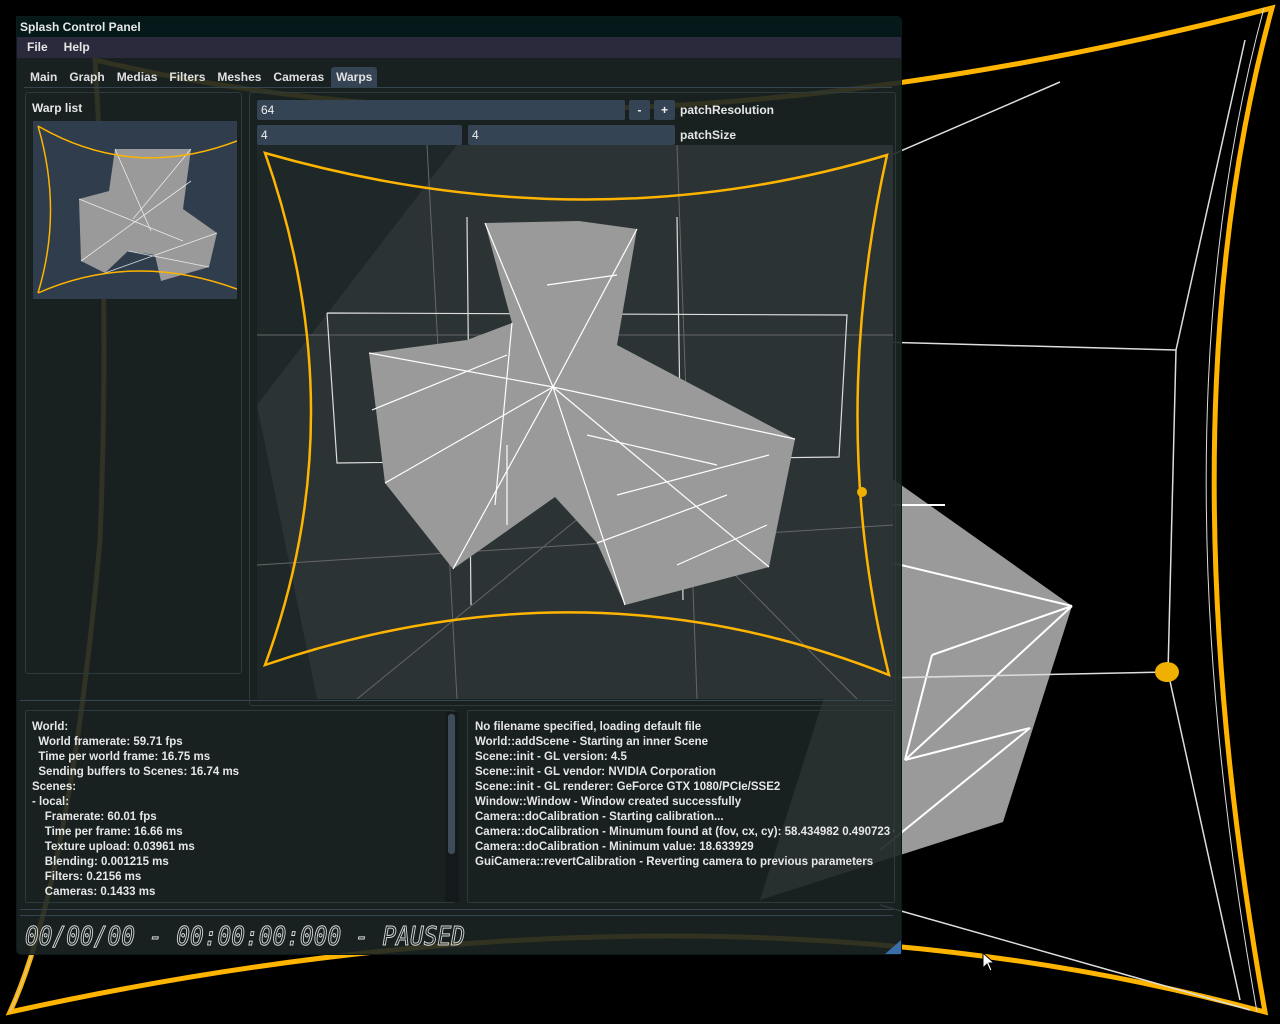 The image size is (1280, 1024). I want to click on timecode-display: 00/00/00 - 00:00:00:000 - PAUSED, so click(245, 936).